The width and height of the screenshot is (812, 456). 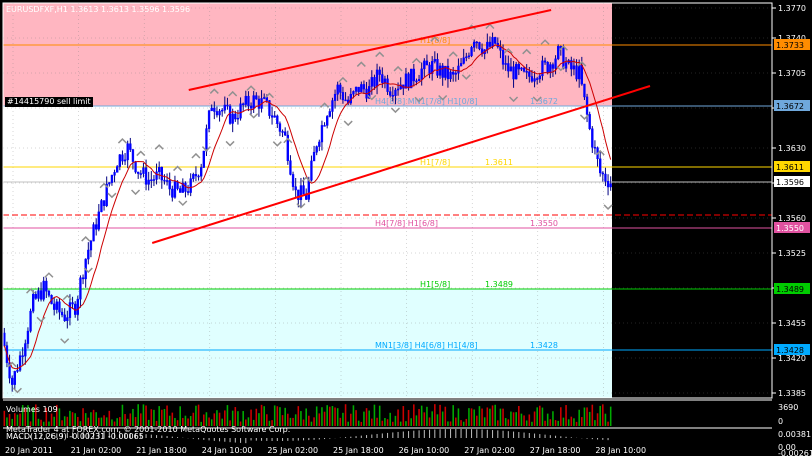 I want to click on time-tick-label: 27 Jan 02:00, so click(x=489, y=450).